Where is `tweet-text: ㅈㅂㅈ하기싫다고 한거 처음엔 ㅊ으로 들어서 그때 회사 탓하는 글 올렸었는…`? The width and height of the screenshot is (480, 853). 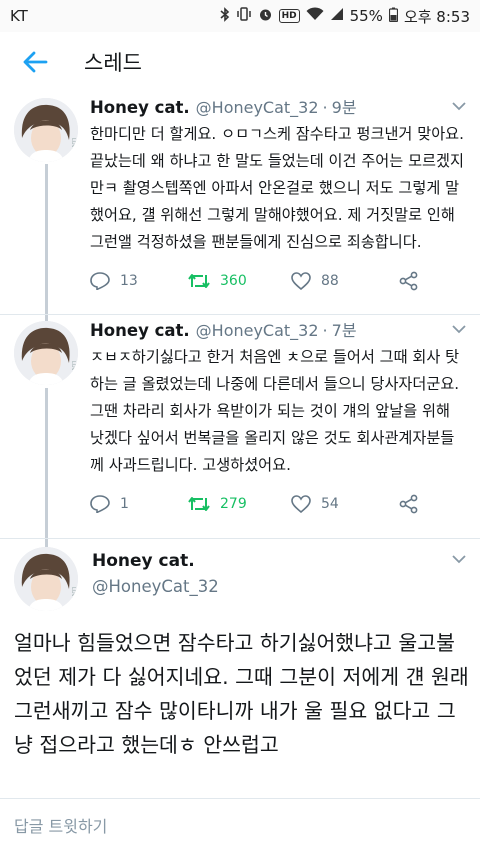
tweet-text: ㅈㅂㅈ하기싫다고 한거 처음엔 ㅊ으로 들어서 그때 회사 탓하는 글 올렸었는… is located at coordinates (275, 411).